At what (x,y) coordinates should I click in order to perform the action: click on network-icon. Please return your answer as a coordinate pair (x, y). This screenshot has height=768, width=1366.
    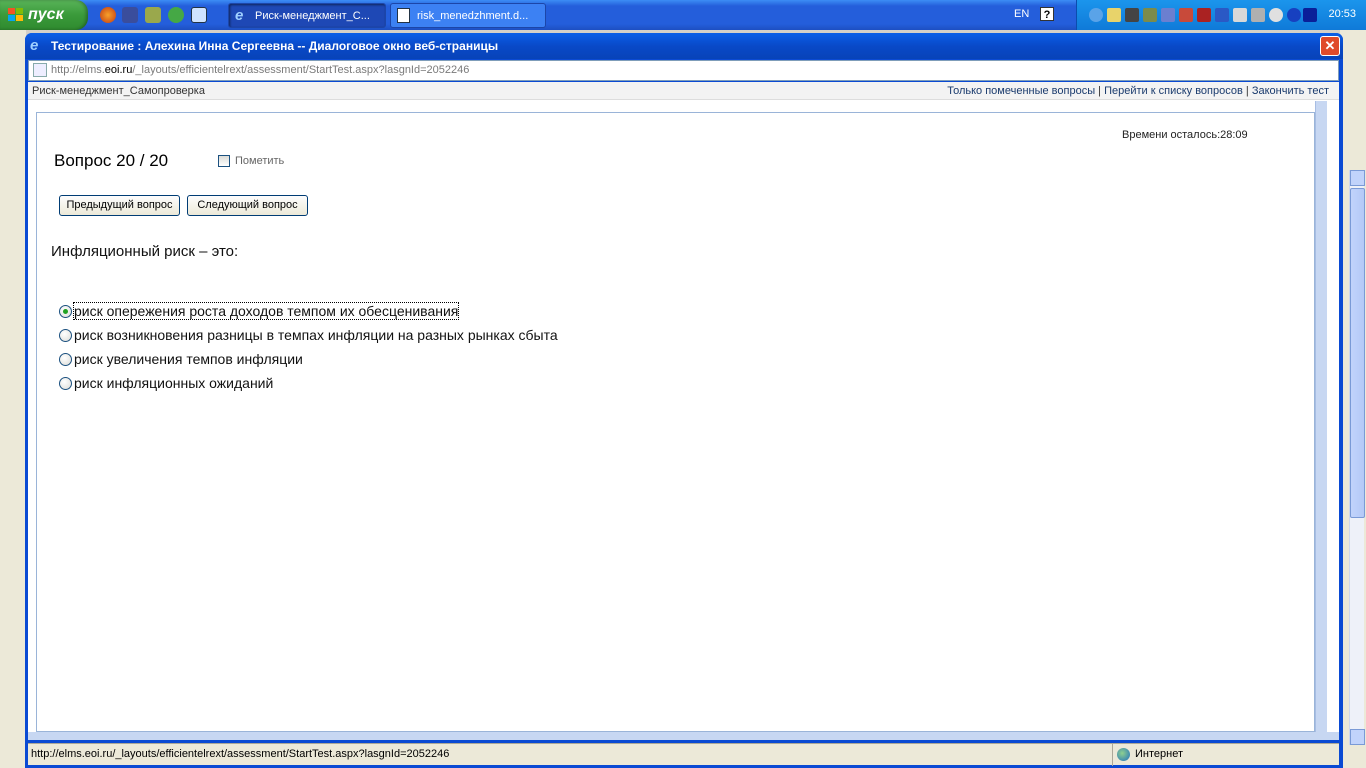
    Looking at the image, I should click on (153, 15).